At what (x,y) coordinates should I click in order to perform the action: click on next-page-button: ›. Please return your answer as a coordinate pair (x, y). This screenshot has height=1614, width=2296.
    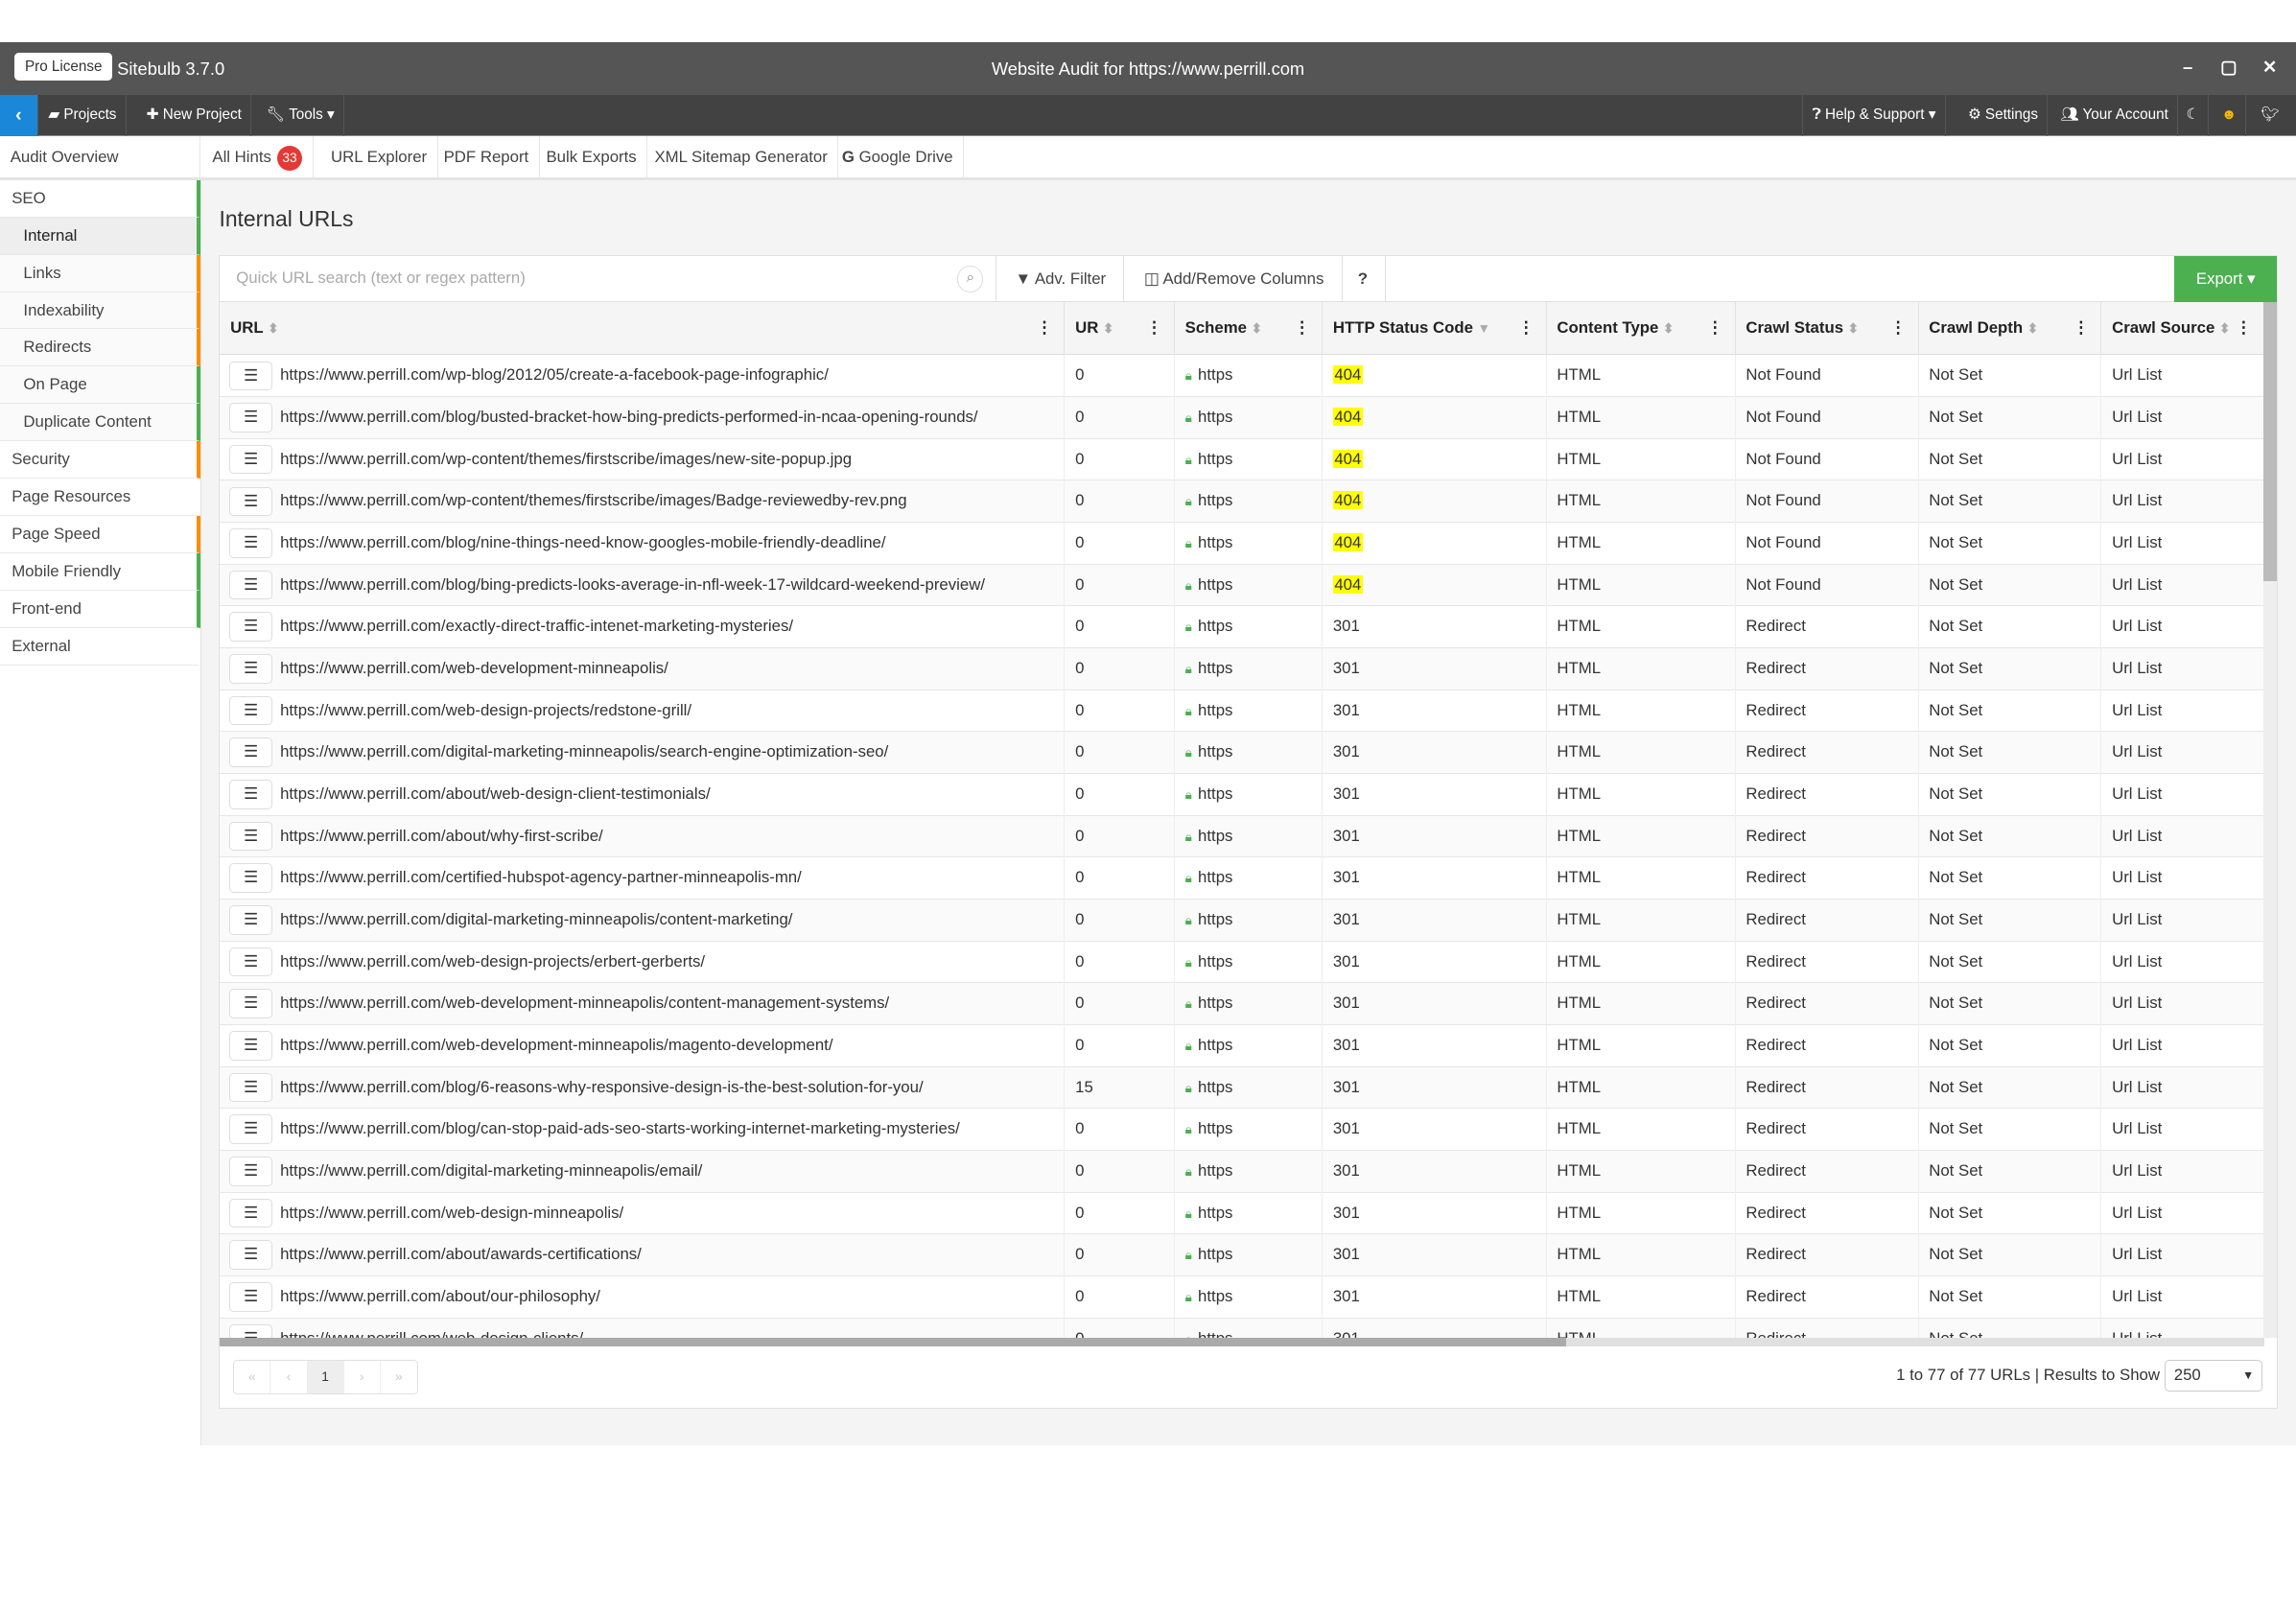
    Looking at the image, I should click on (362, 1377).